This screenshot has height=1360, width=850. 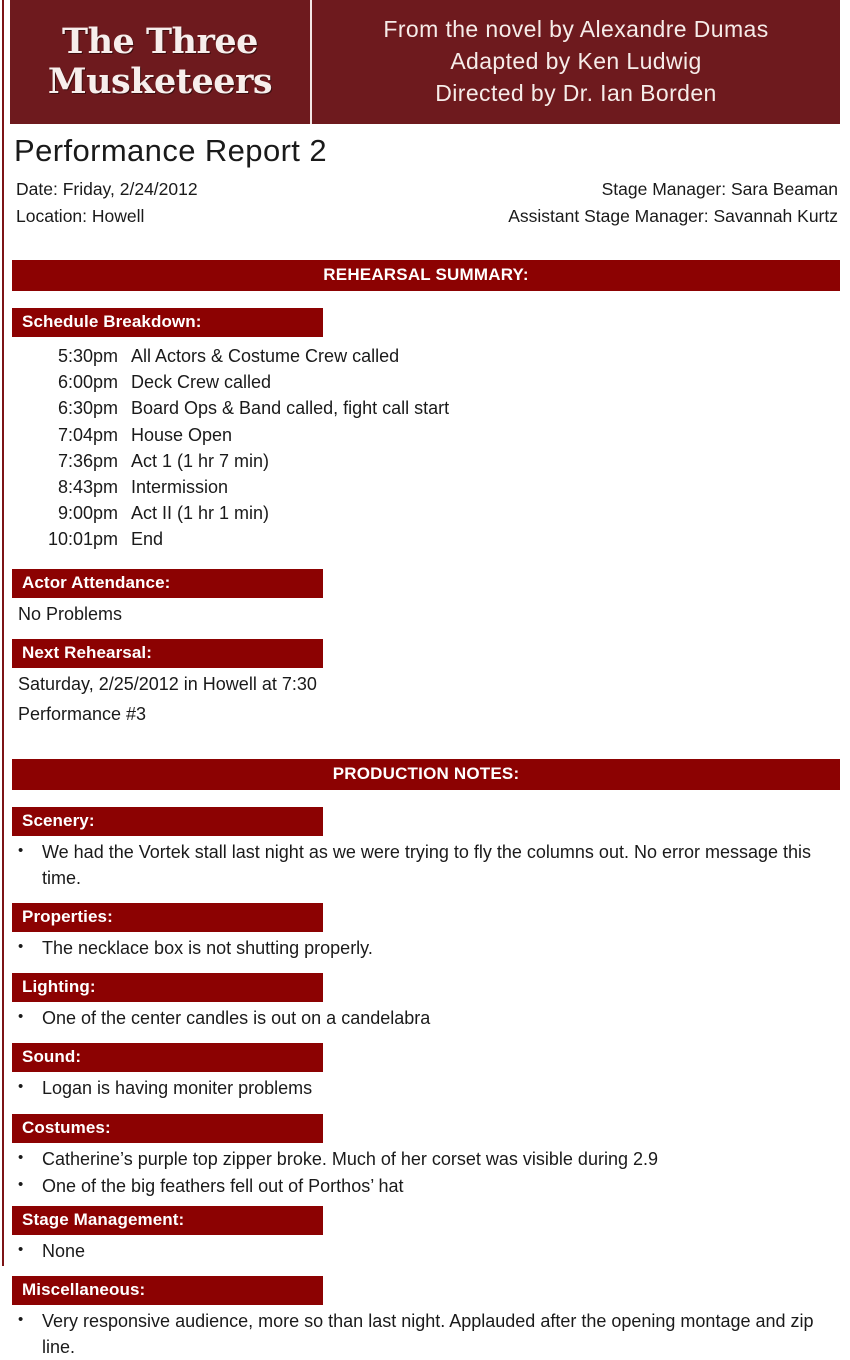 What do you see at coordinates (224, 539) in the screenshot?
I see `table-row: 10:01pm End` at bounding box center [224, 539].